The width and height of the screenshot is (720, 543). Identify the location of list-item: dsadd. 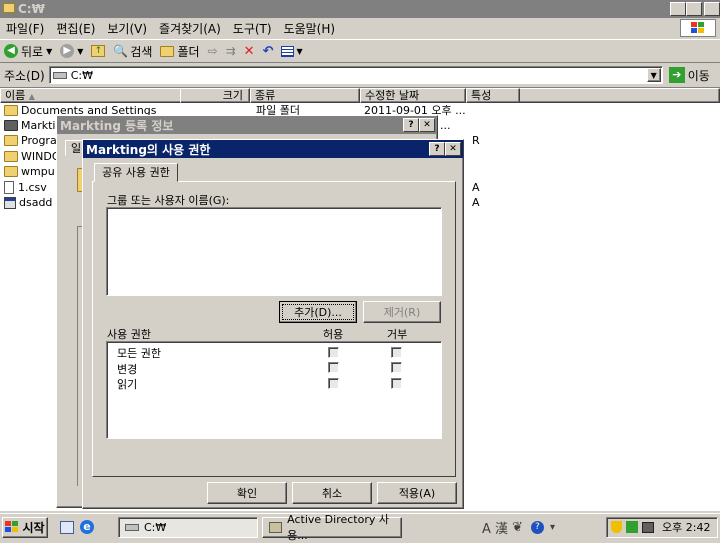
(28, 202).